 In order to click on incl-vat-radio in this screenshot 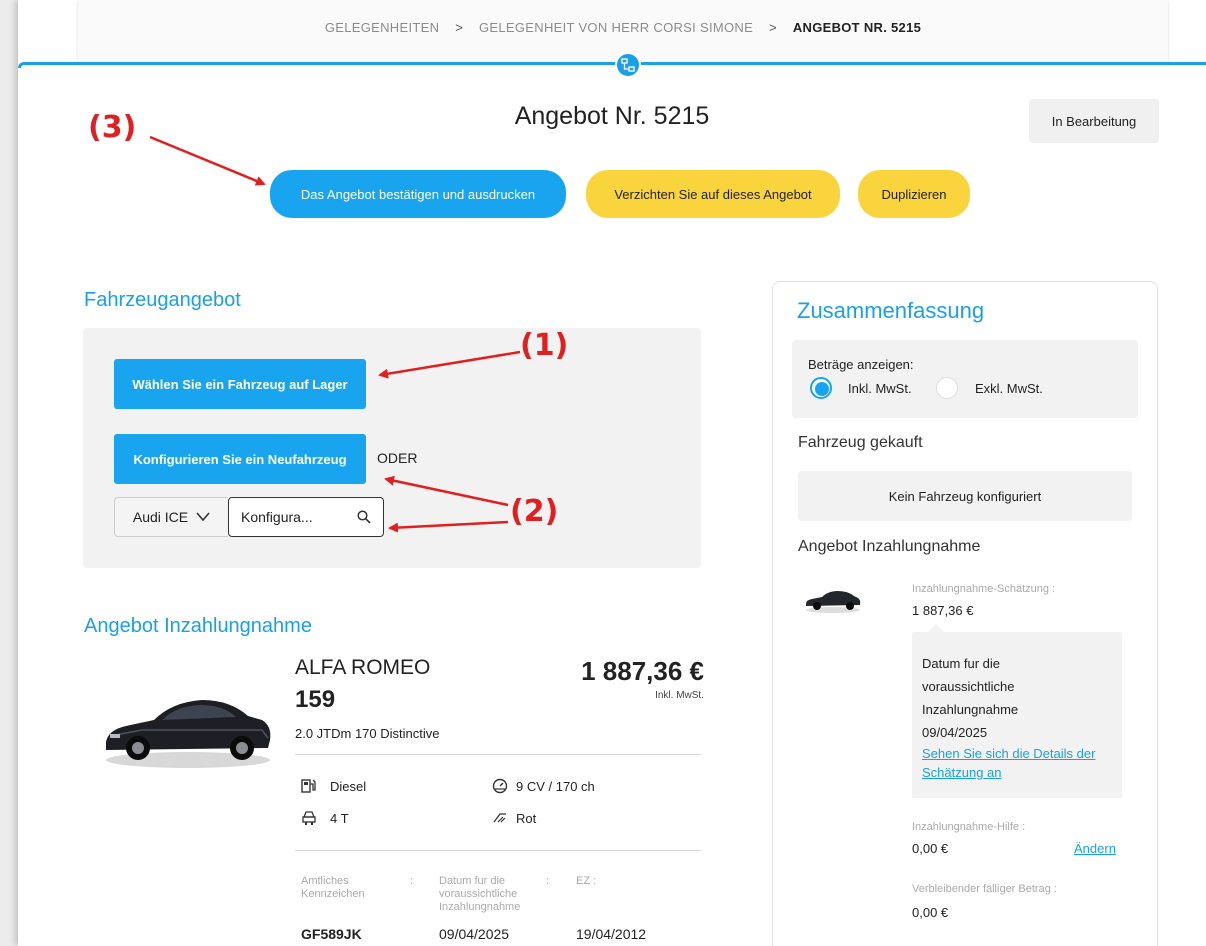, I will do `click(821, 388)`.